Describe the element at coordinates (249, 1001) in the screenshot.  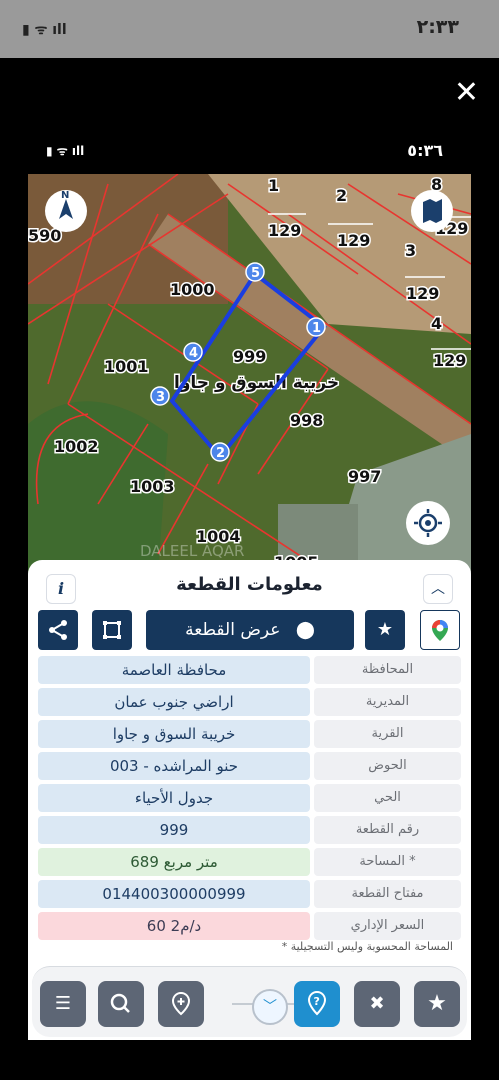
I see `bottom-toolbar: ☰ ﹀ ? ✖ ★` at that location.